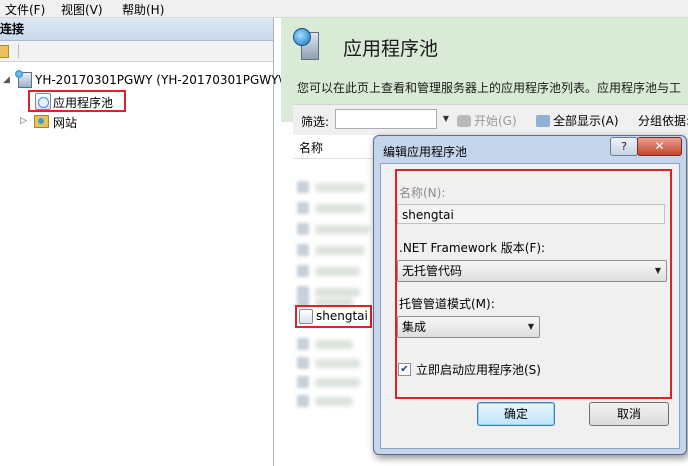  I want to click on connections-toolbar, so click(136, 51).